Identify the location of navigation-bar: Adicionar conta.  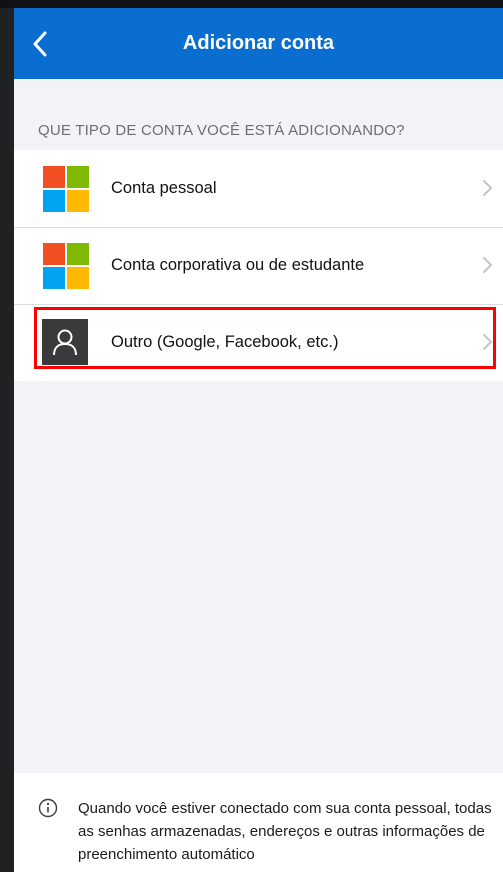
(258, 43).